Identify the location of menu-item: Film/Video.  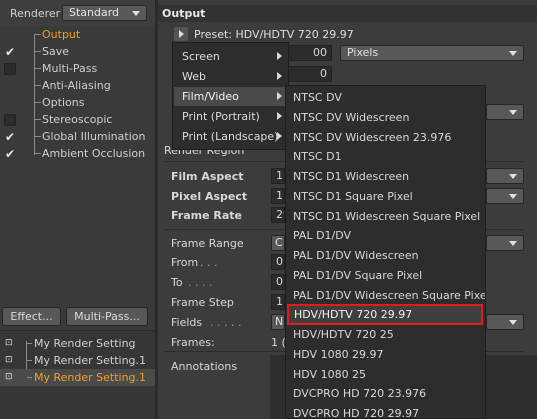
(231, 96).